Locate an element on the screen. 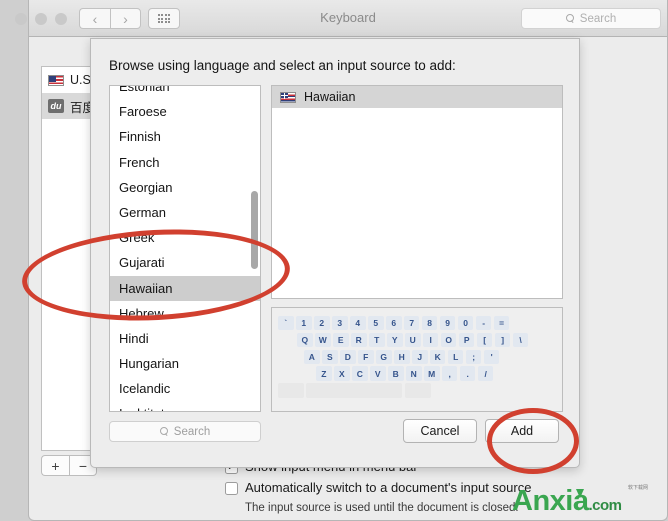 This screenshot has width=668, height=521. us-flag-icon is located at coordinates (56, 80).